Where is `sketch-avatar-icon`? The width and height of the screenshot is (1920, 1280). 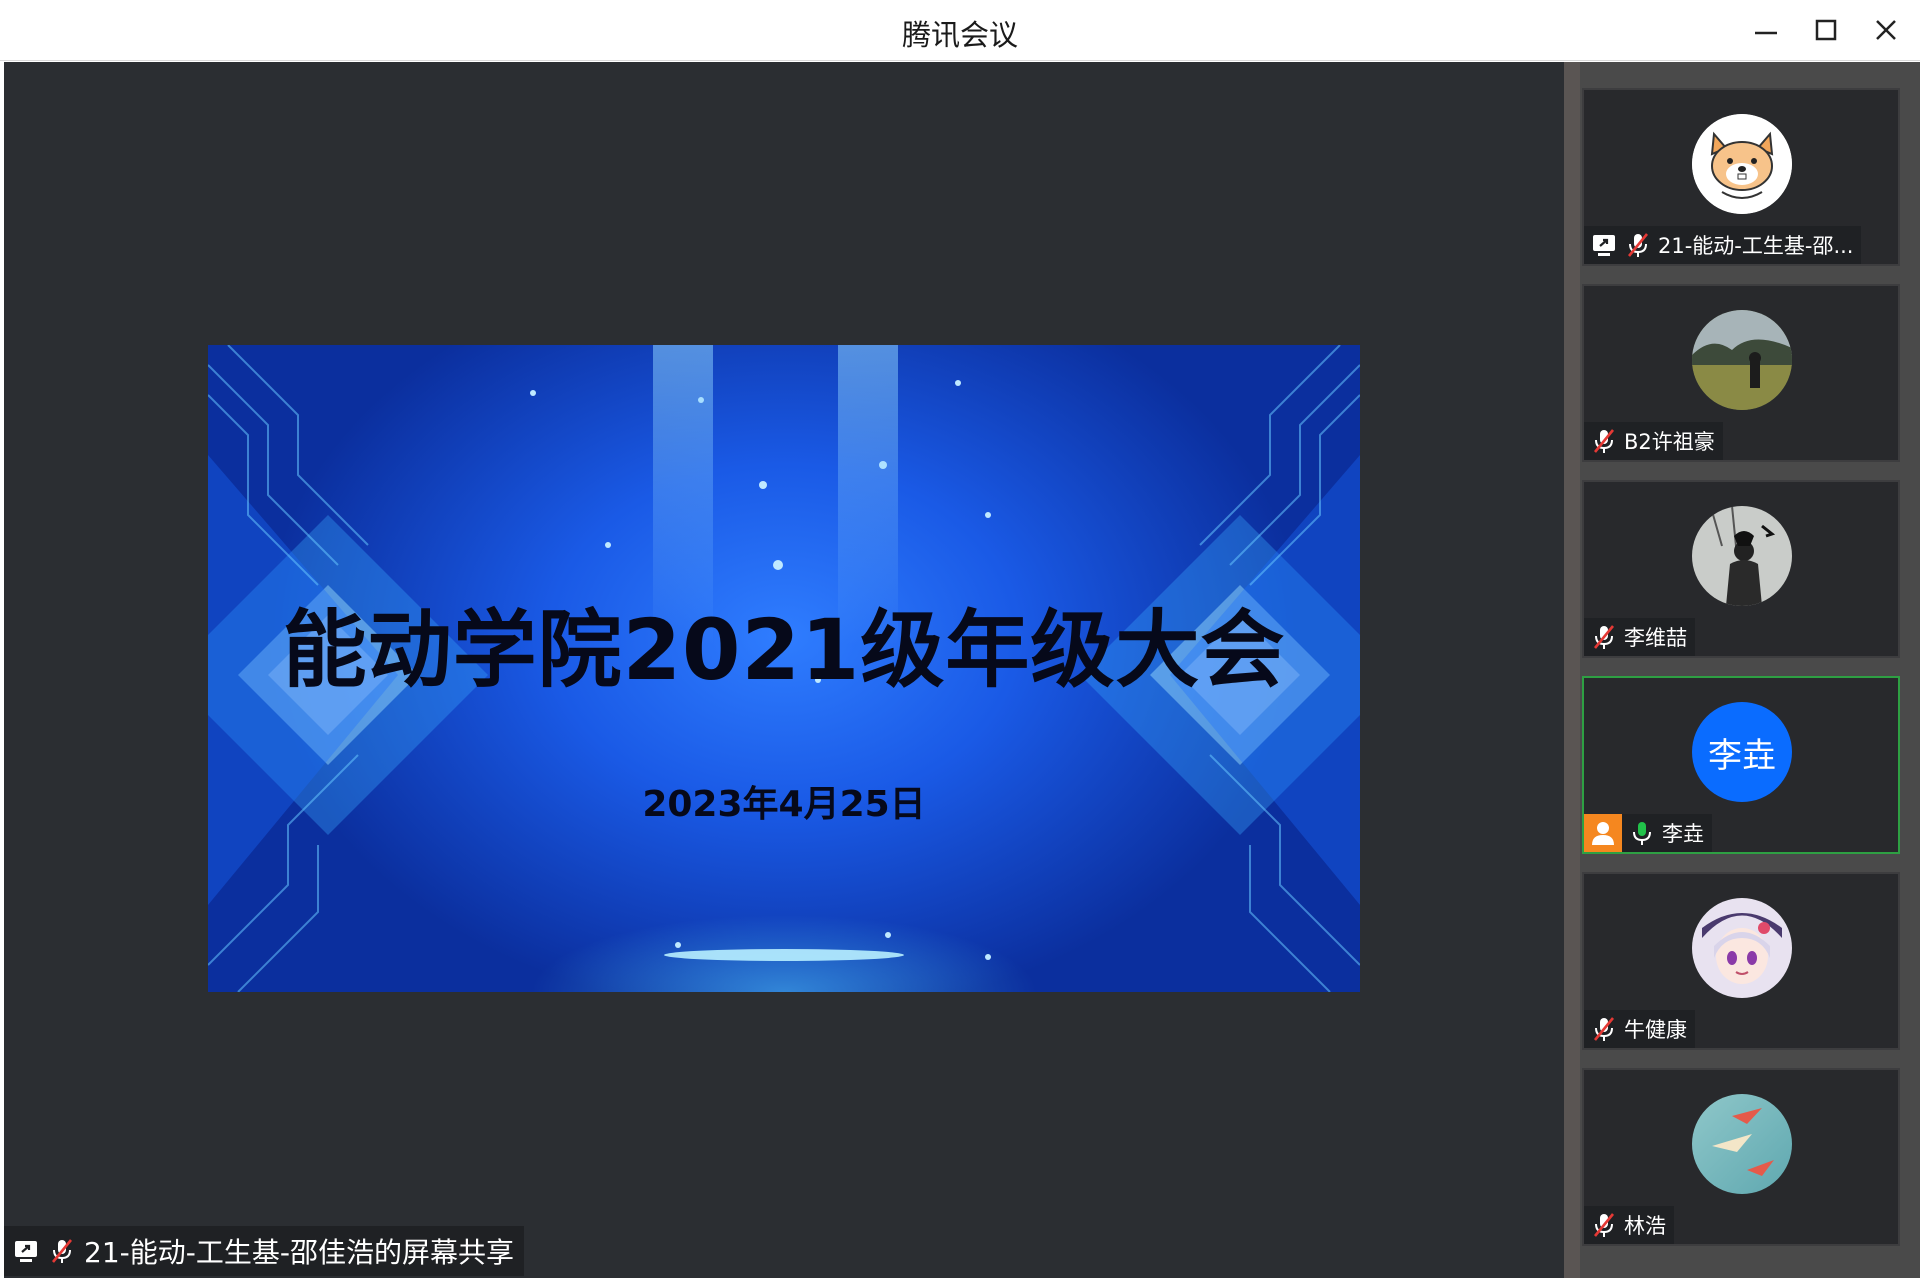
sketch-avatar-icon is located at coordinates (1742, 556).